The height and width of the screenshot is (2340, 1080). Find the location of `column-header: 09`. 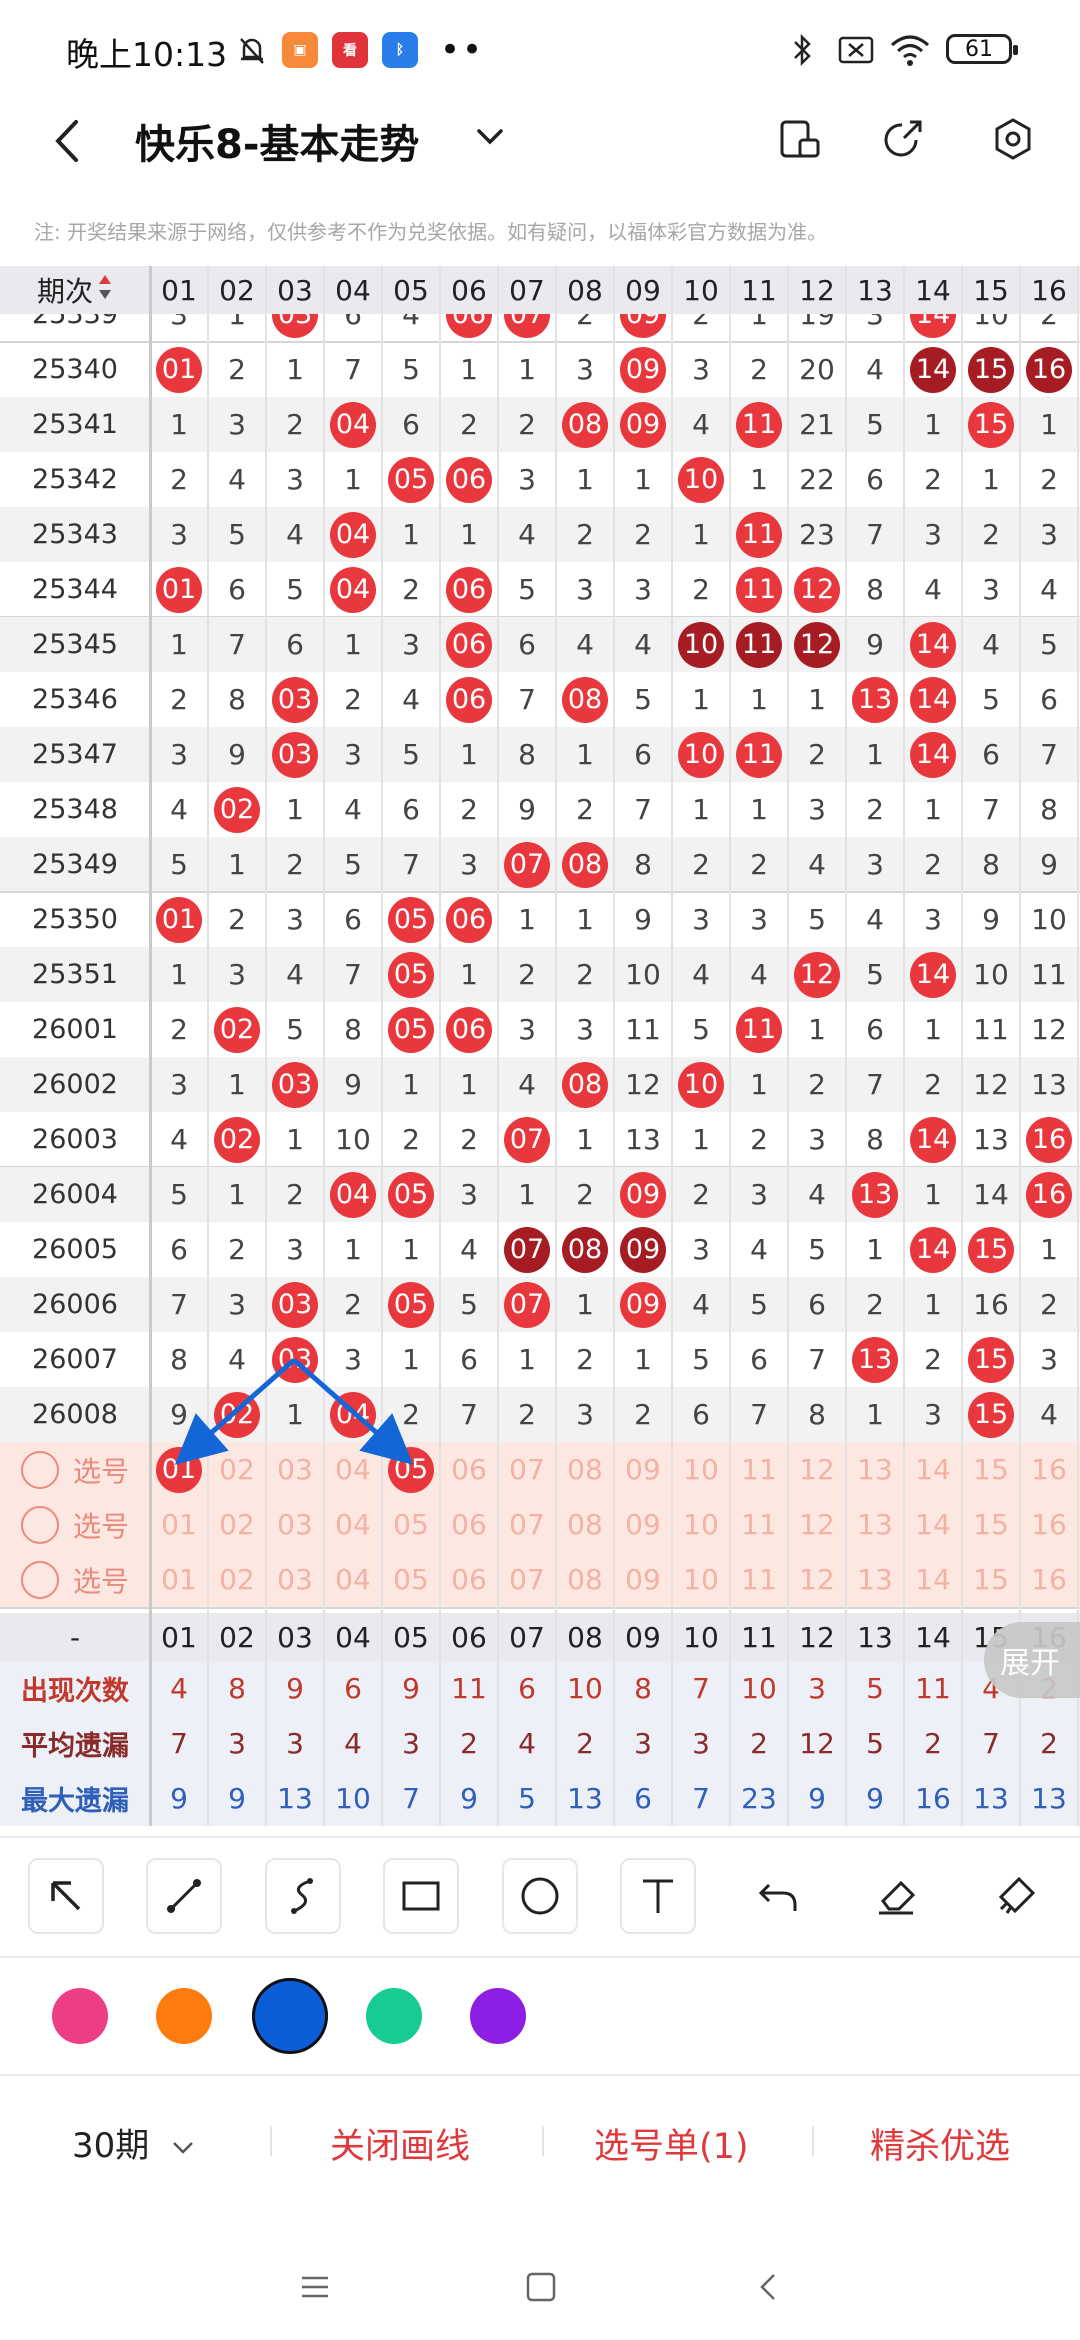

column-header: 09 is located at coordinates (643, 290).